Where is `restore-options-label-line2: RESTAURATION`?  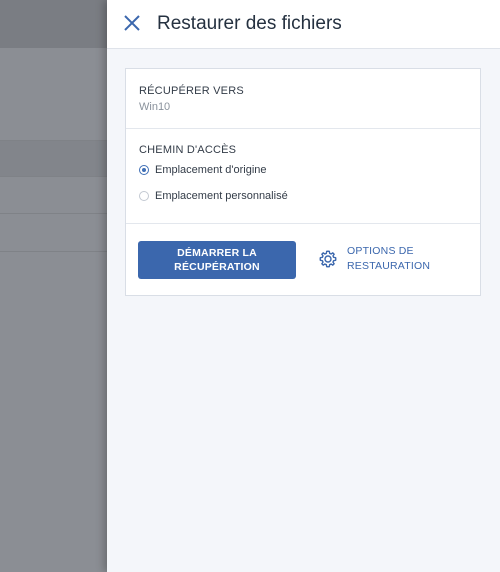
restore-options-label-line2: RESTAURATION is located at coordinates (389, 266).